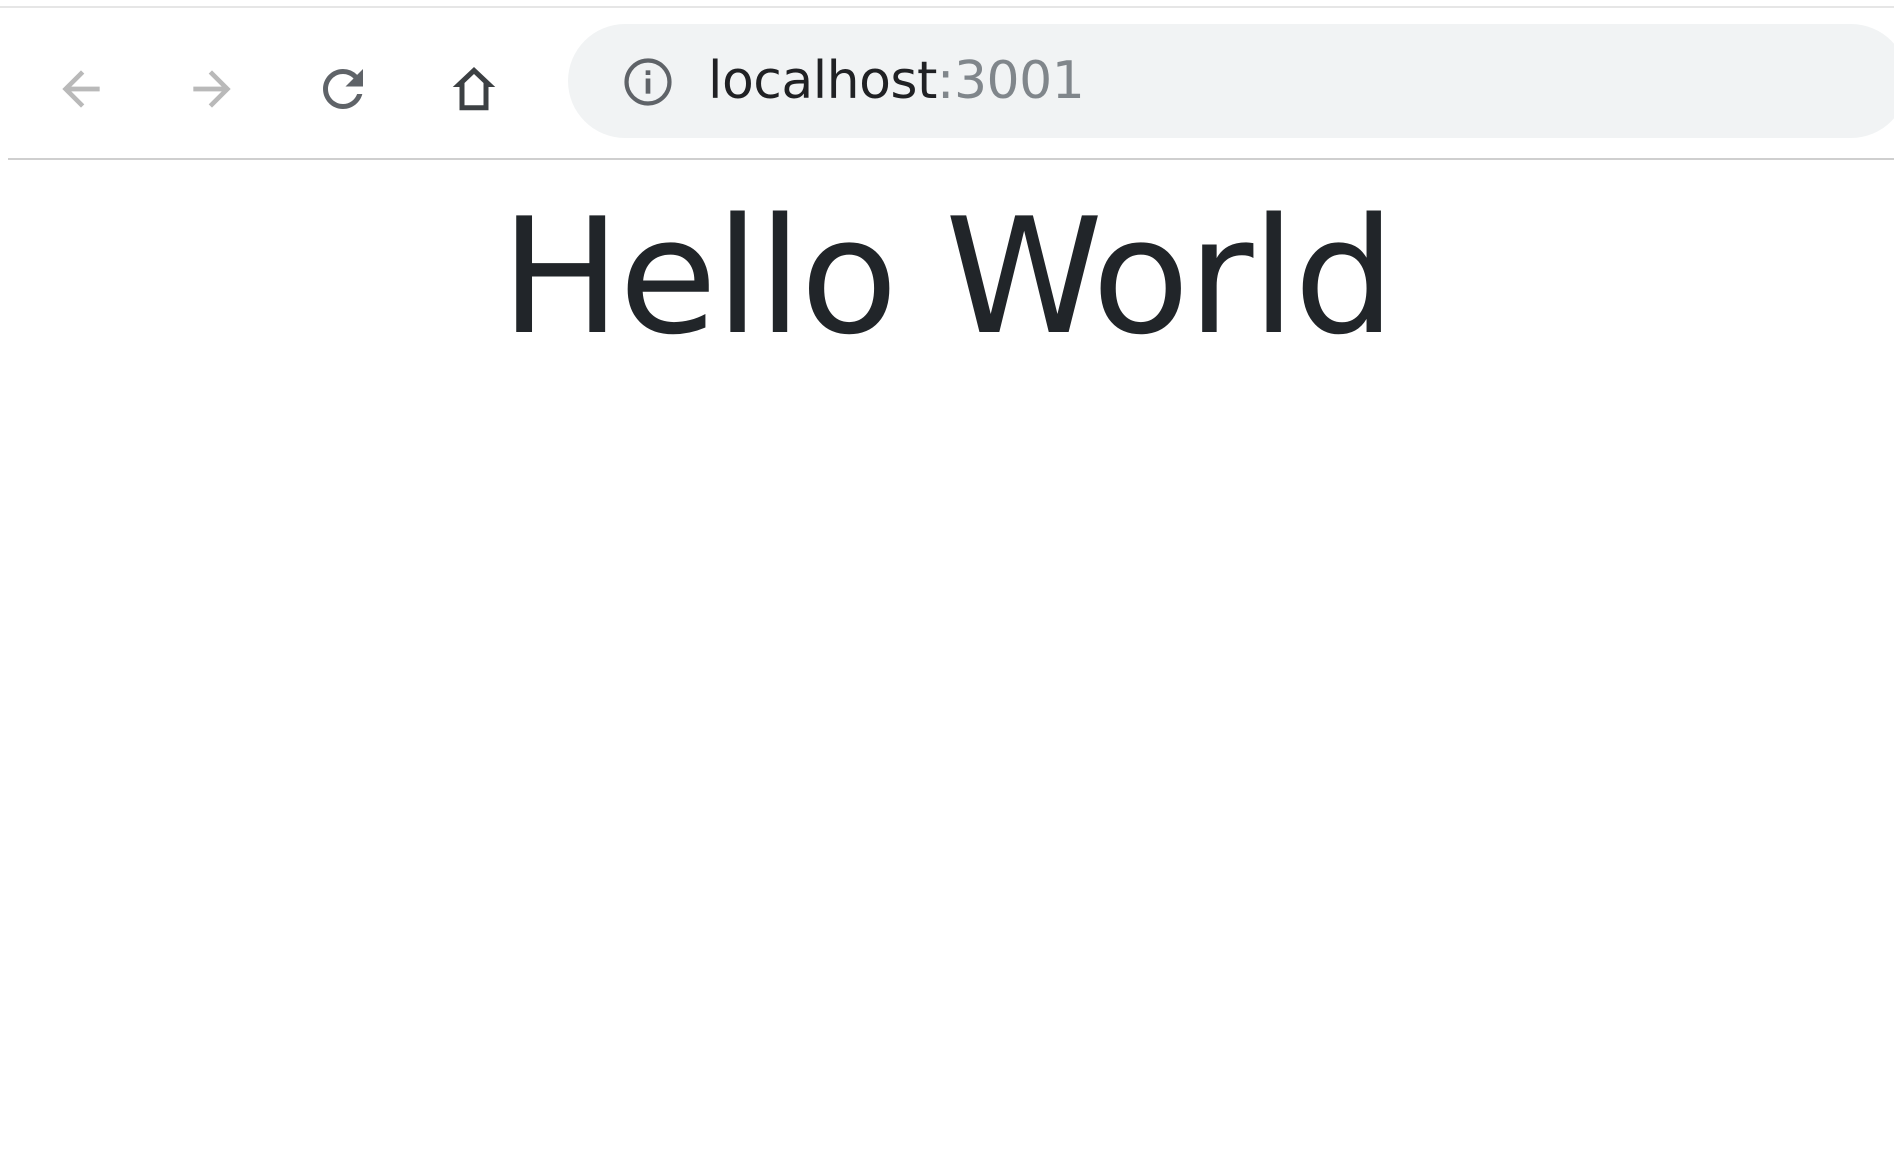 Image resolution: width=1894 pixels, height=1170 pixels. I want to click on reload-button, so click(343, 89).